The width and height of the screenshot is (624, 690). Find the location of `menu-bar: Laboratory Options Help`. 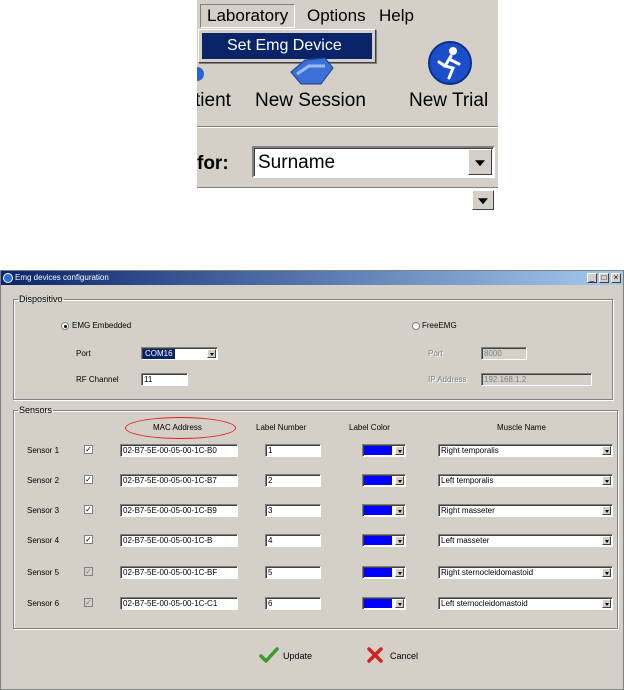

menu-bar: Laboratory Options Help is located at coordinates (347, 15).